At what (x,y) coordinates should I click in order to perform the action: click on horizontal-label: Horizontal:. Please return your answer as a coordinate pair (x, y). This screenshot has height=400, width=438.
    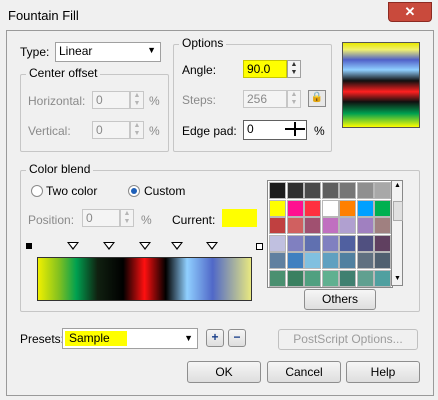
    Looking at the image, I should click on (57, 101).